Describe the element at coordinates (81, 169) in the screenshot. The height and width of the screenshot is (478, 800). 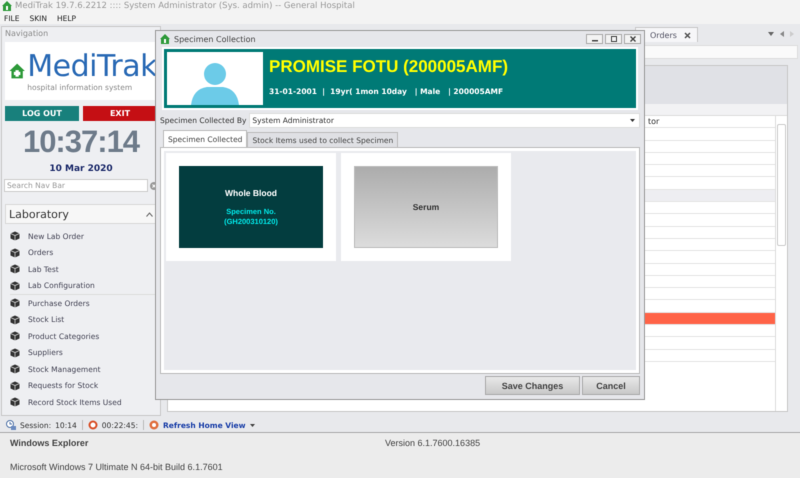
I see `date: 10 Mar 2020` at that location.